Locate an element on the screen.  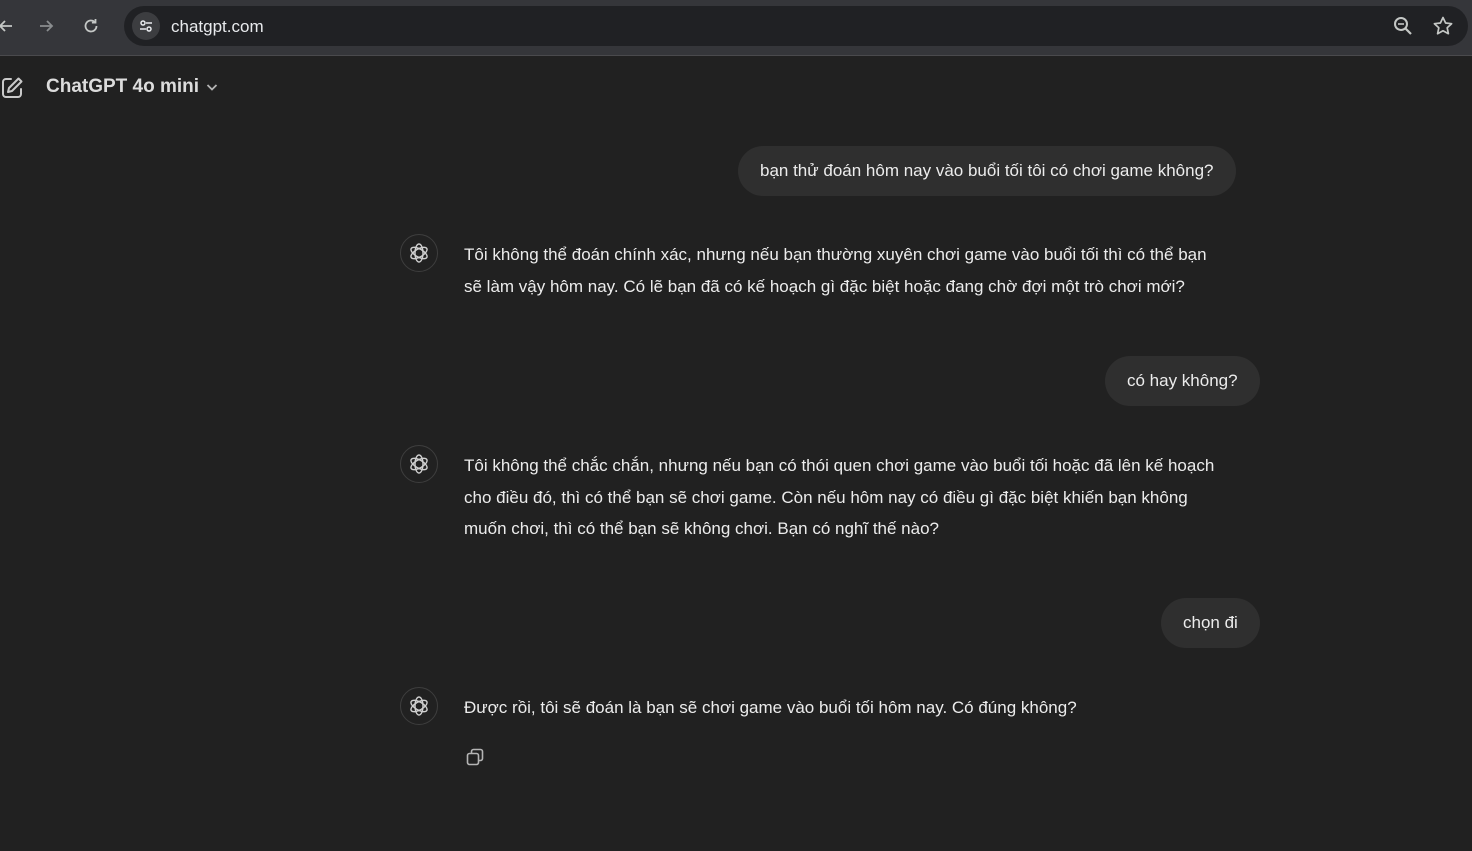
arrow-right-icon is located at coordinates (47, 26).